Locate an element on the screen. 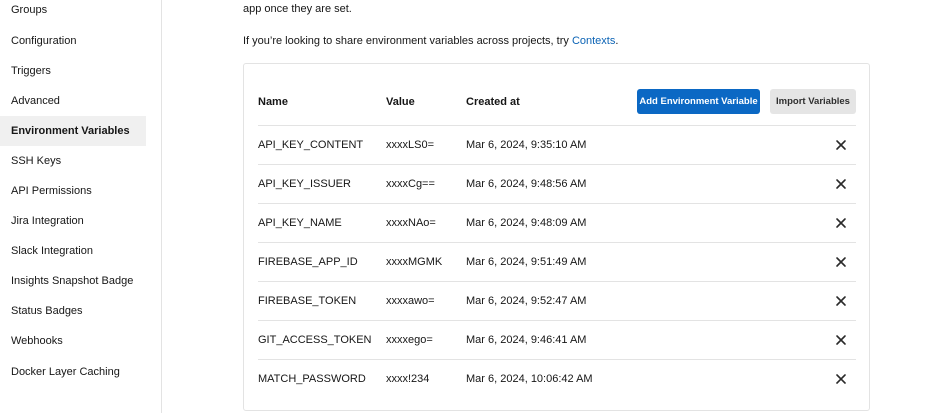 The image size is (936, 413). row-name: API_KEY_CONTENT is located at coordinates (311, 145).